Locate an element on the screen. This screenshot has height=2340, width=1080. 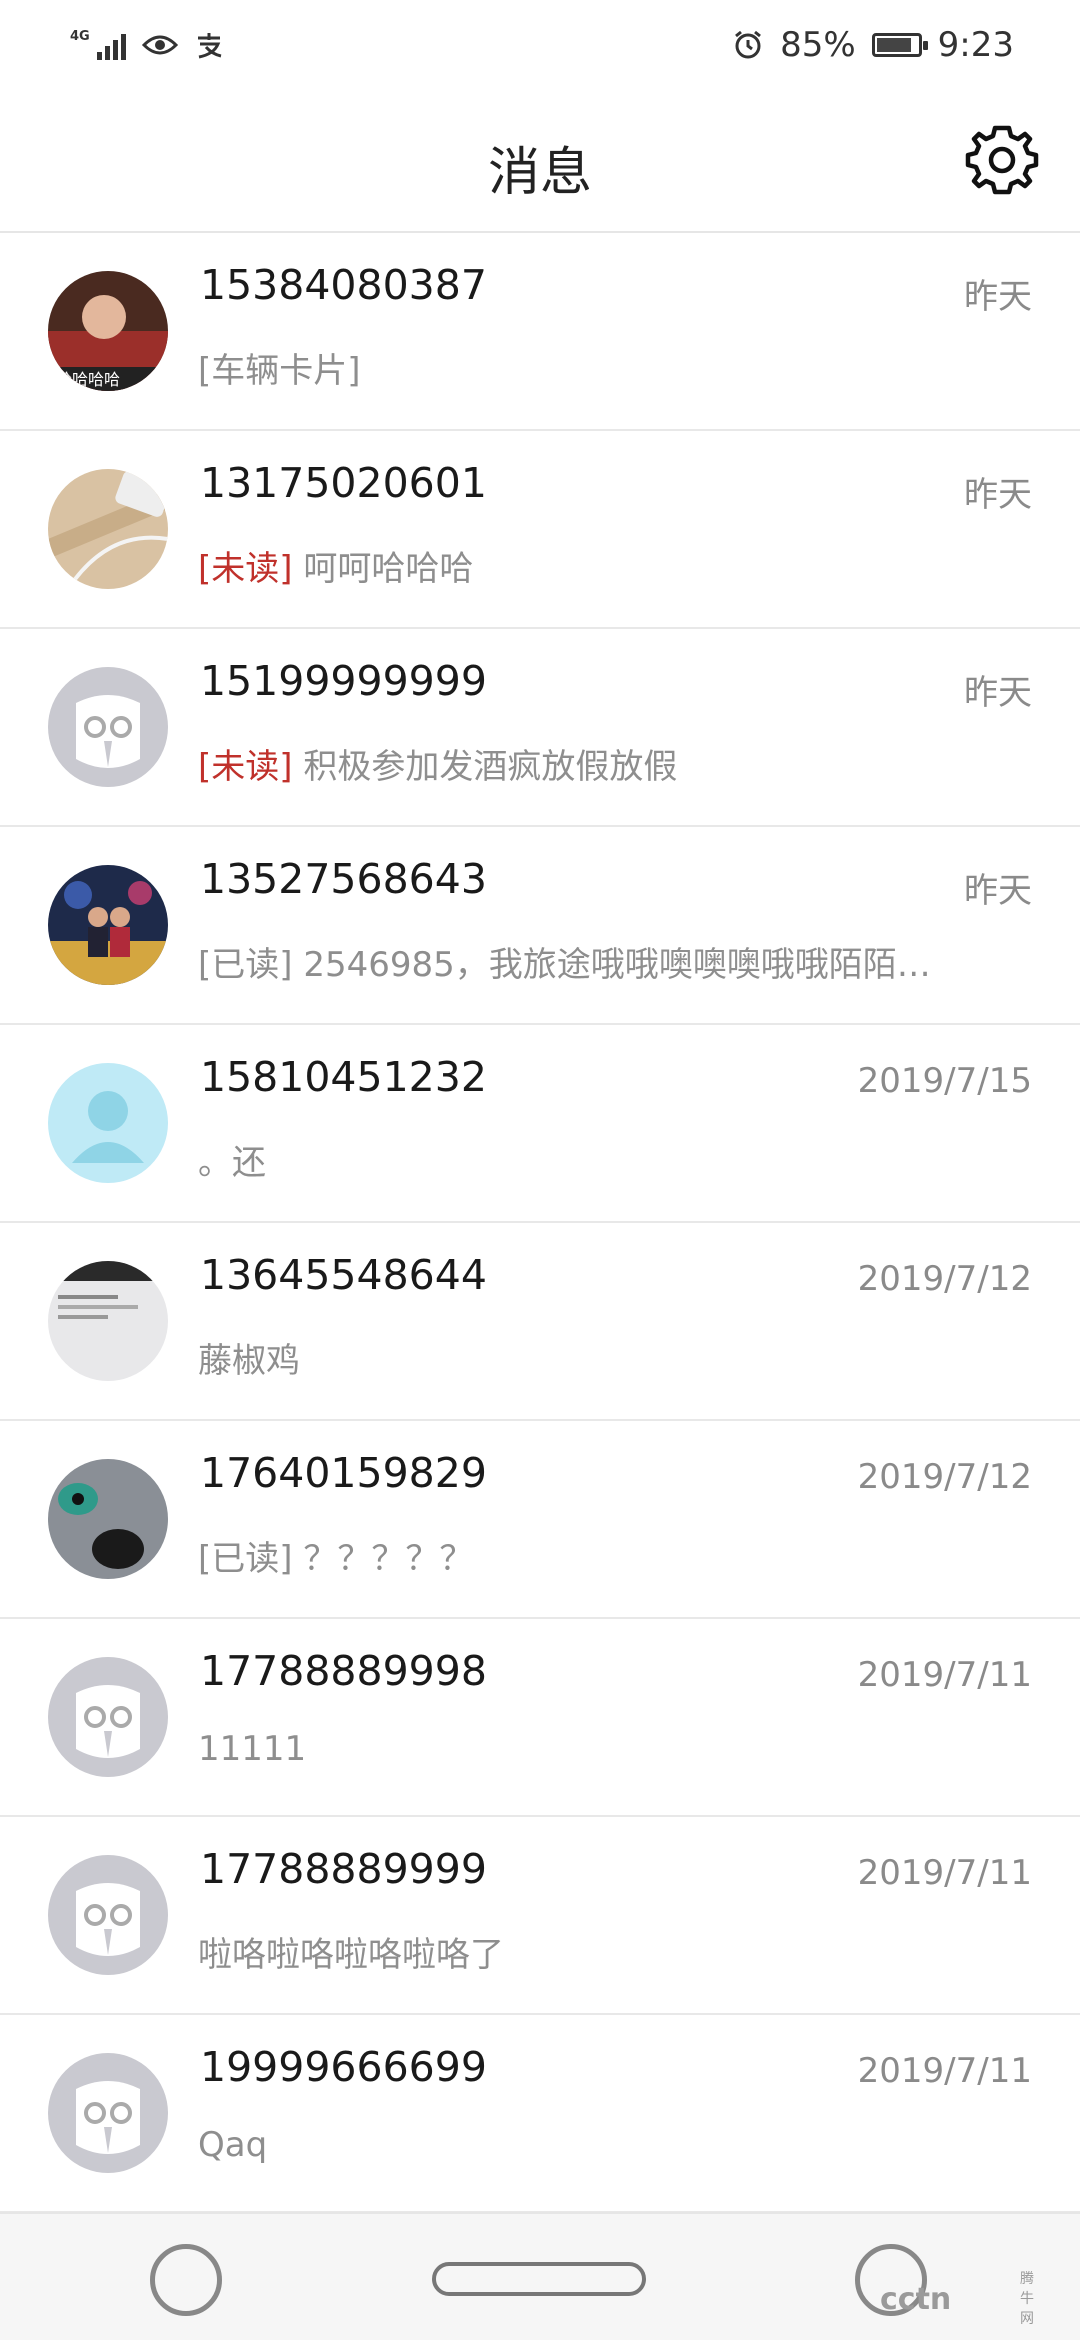
preview-text: 呵呵哈哈哈 is located at coordinates (388, 569).